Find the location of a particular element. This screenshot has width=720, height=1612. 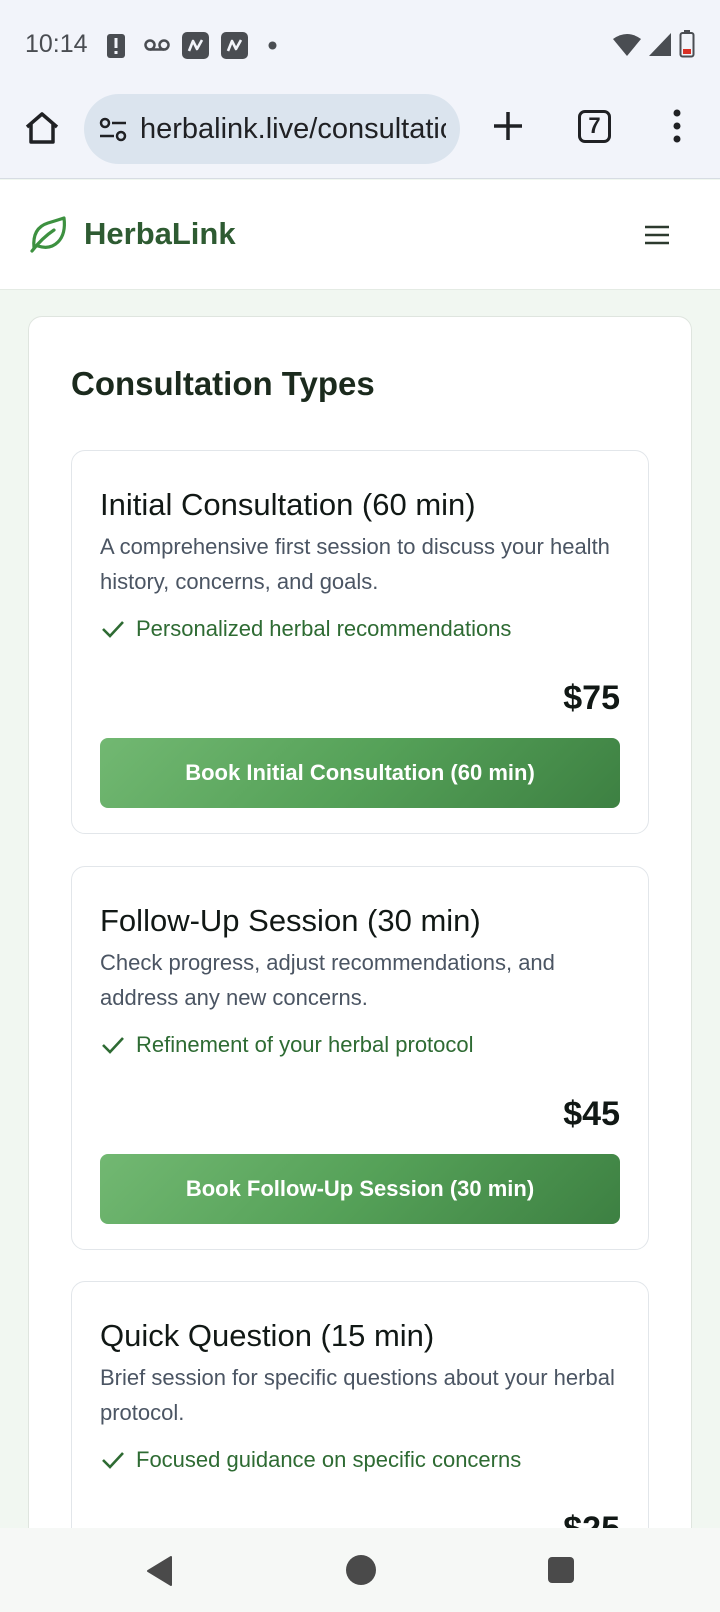

status-bar: 10:14 is located at coordinates (360, 45).